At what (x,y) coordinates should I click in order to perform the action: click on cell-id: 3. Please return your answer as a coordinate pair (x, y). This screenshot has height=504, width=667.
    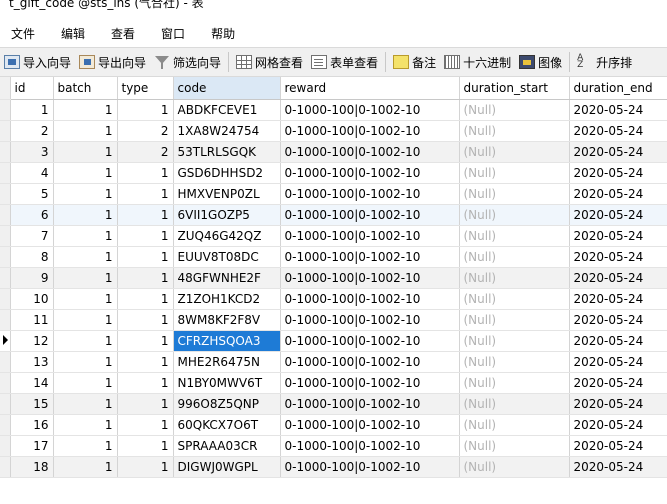
    Looking at the image, I should click on (32, 152).